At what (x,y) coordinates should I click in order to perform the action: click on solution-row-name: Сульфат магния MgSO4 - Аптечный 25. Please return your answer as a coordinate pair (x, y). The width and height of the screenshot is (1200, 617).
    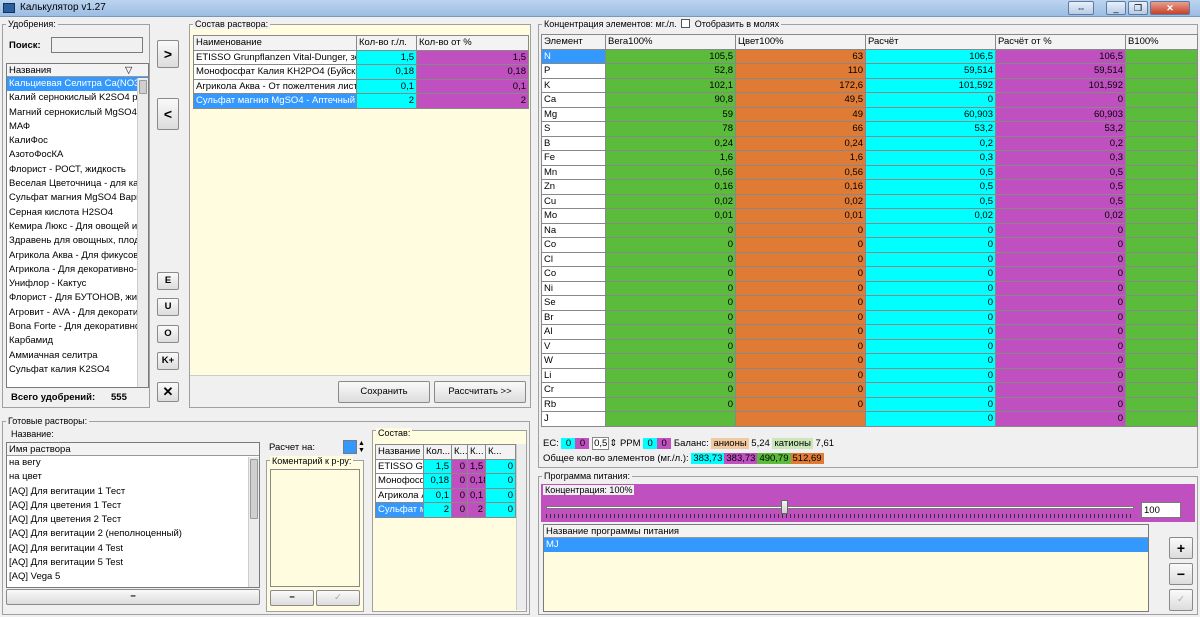
    Looking at the image, I should click on (275, 101).